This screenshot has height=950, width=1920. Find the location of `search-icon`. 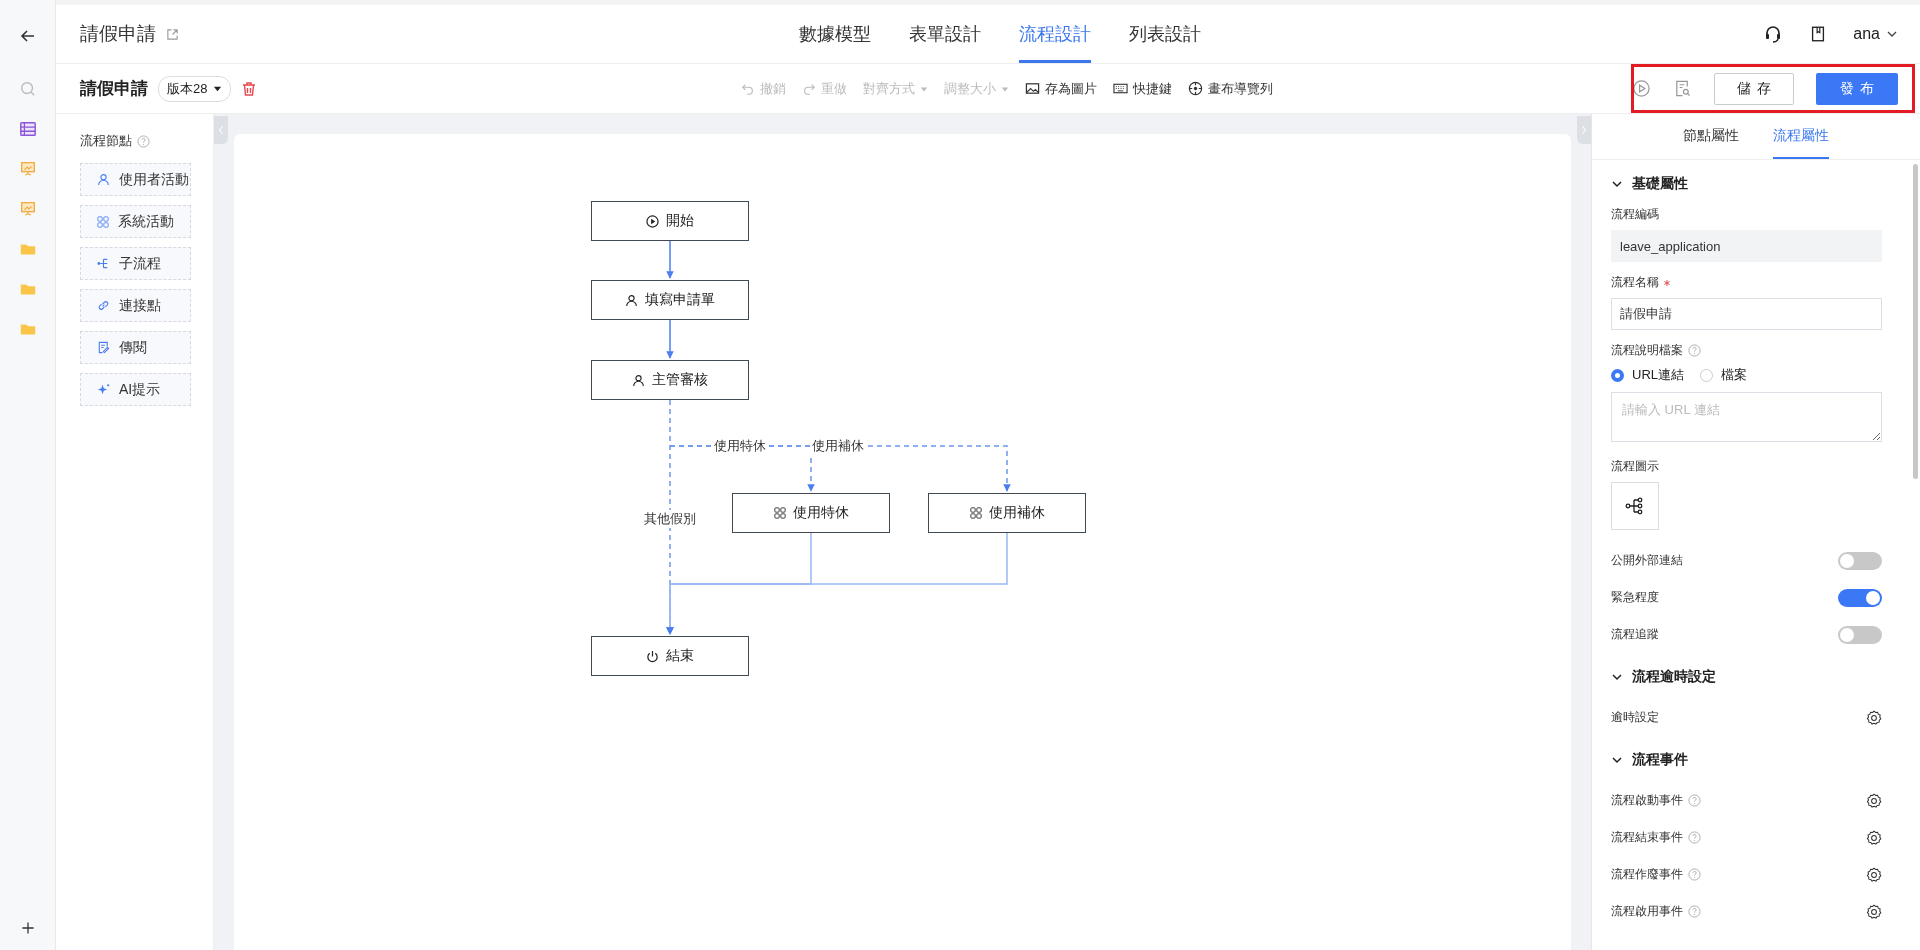

search-icon is located at coordinates (27, 89).